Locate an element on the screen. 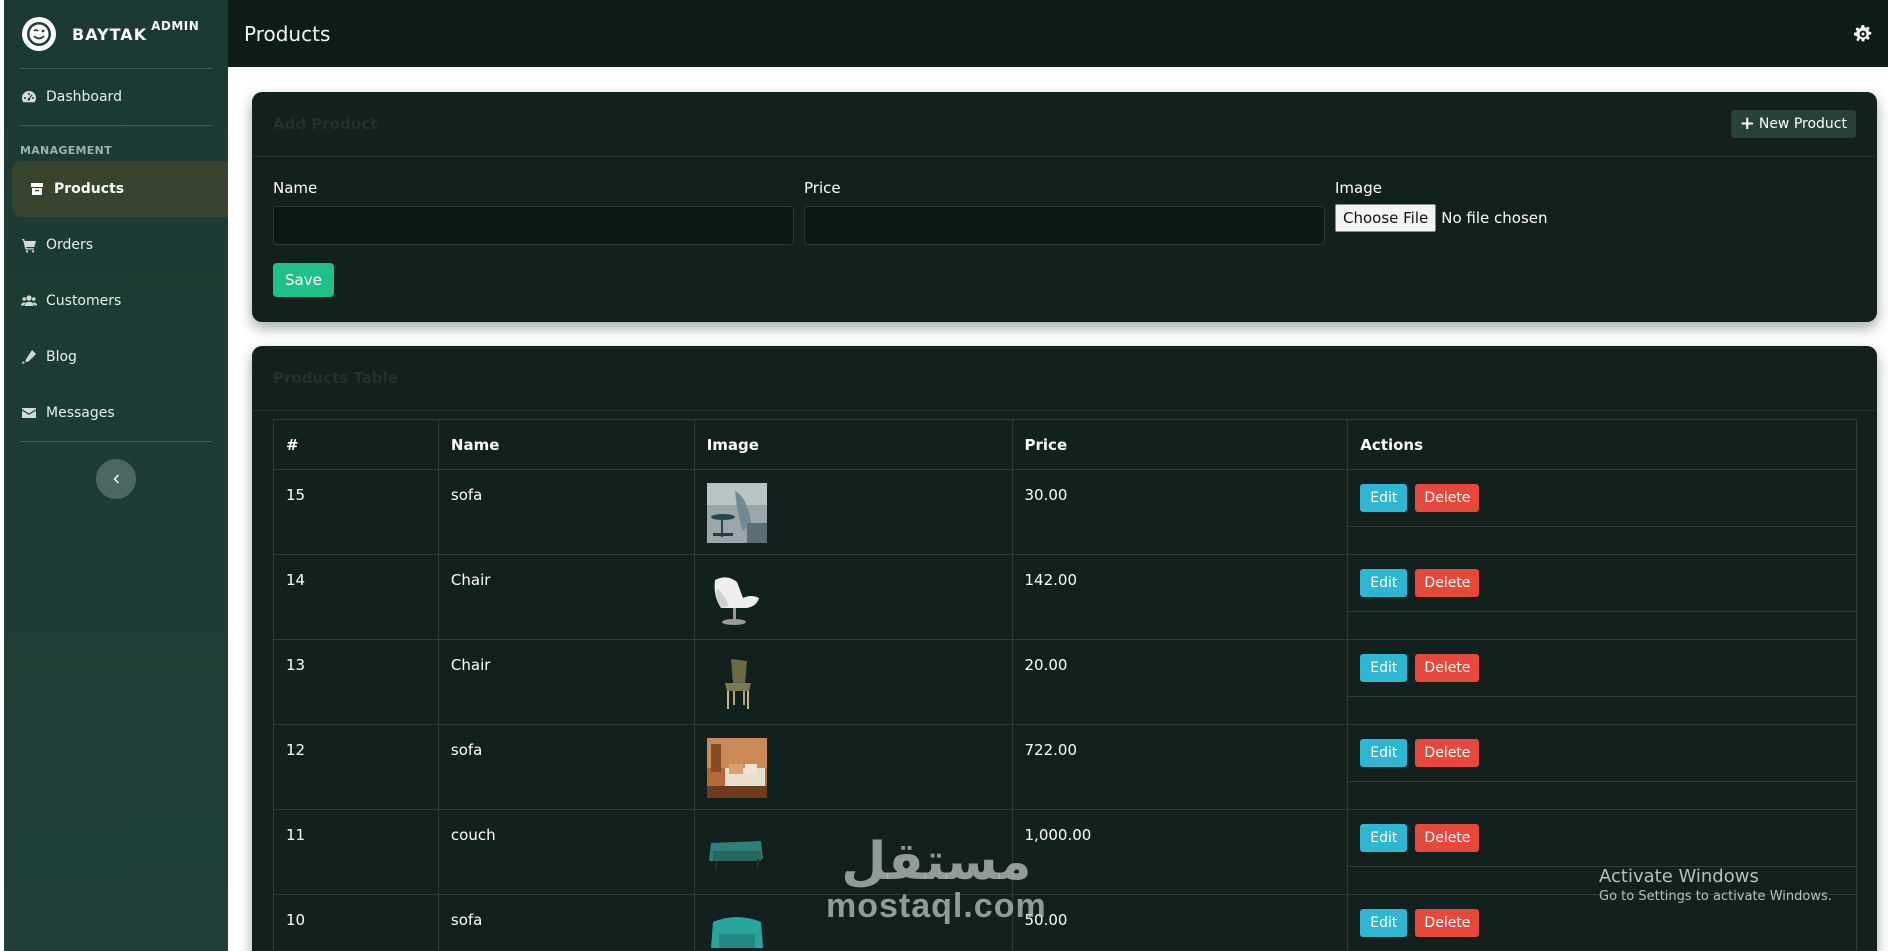 This screenshot has width=1888, height=951. choose-file-button: Choose File is located at coordinates (1386, 218).